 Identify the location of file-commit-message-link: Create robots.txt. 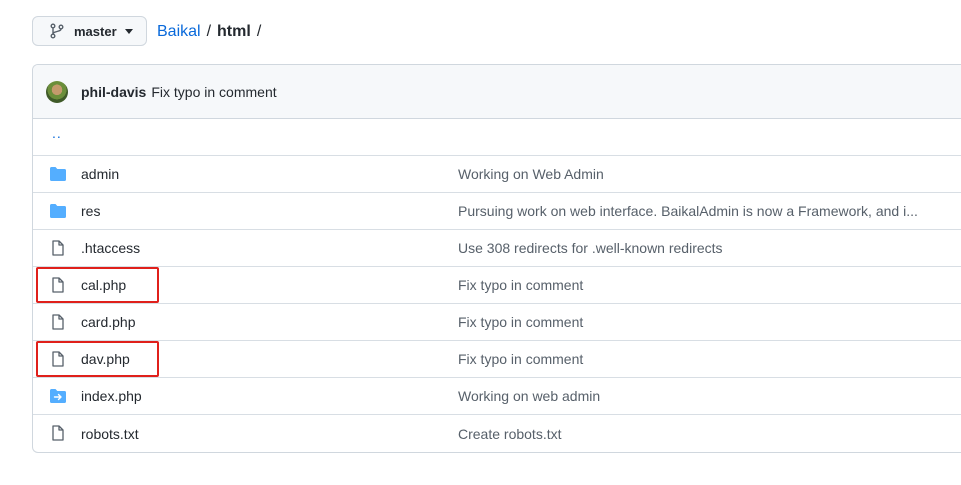
(510, 434).